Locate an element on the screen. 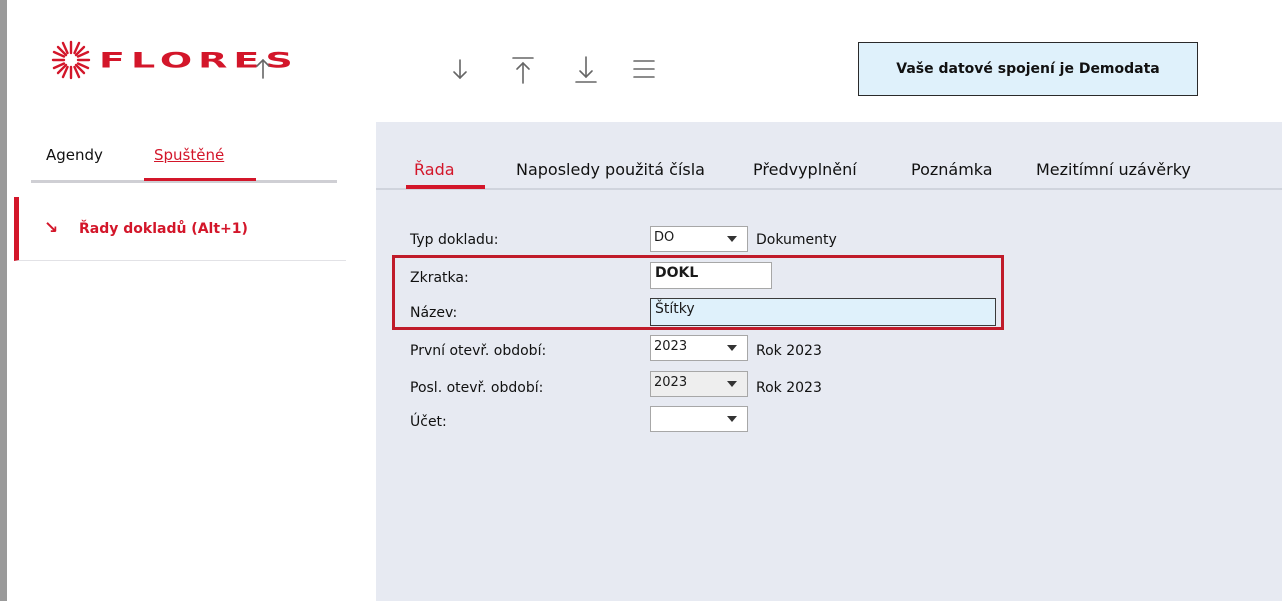  panel-gutter is located at coordinates (361, 361).